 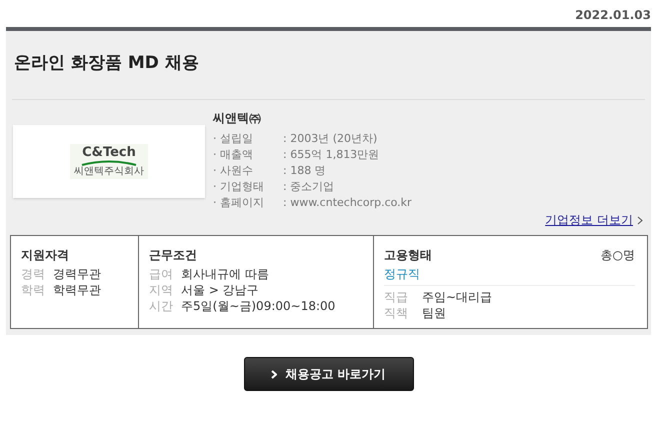 I want to click on field-label: 직급, so click(x=396, y=297).